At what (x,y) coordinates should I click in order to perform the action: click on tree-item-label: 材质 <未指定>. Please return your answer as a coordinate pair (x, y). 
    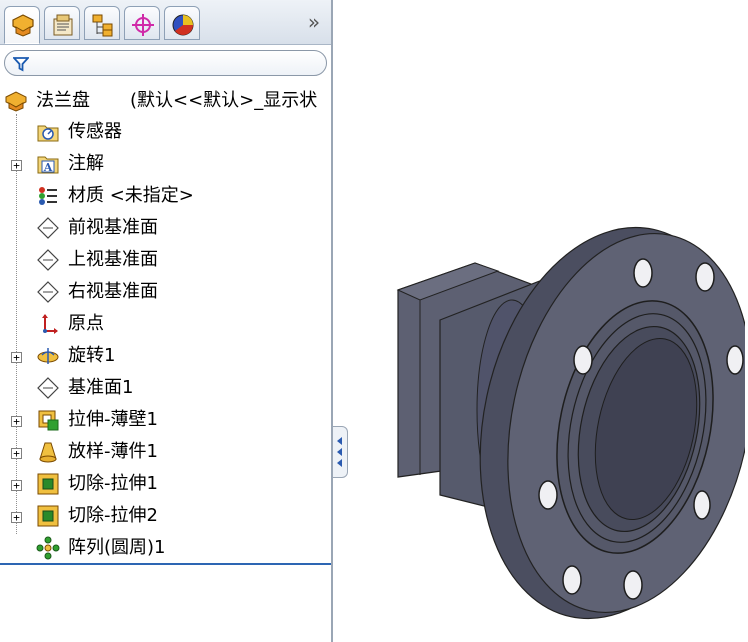
    Looking at the image, I should click on (131, 195).